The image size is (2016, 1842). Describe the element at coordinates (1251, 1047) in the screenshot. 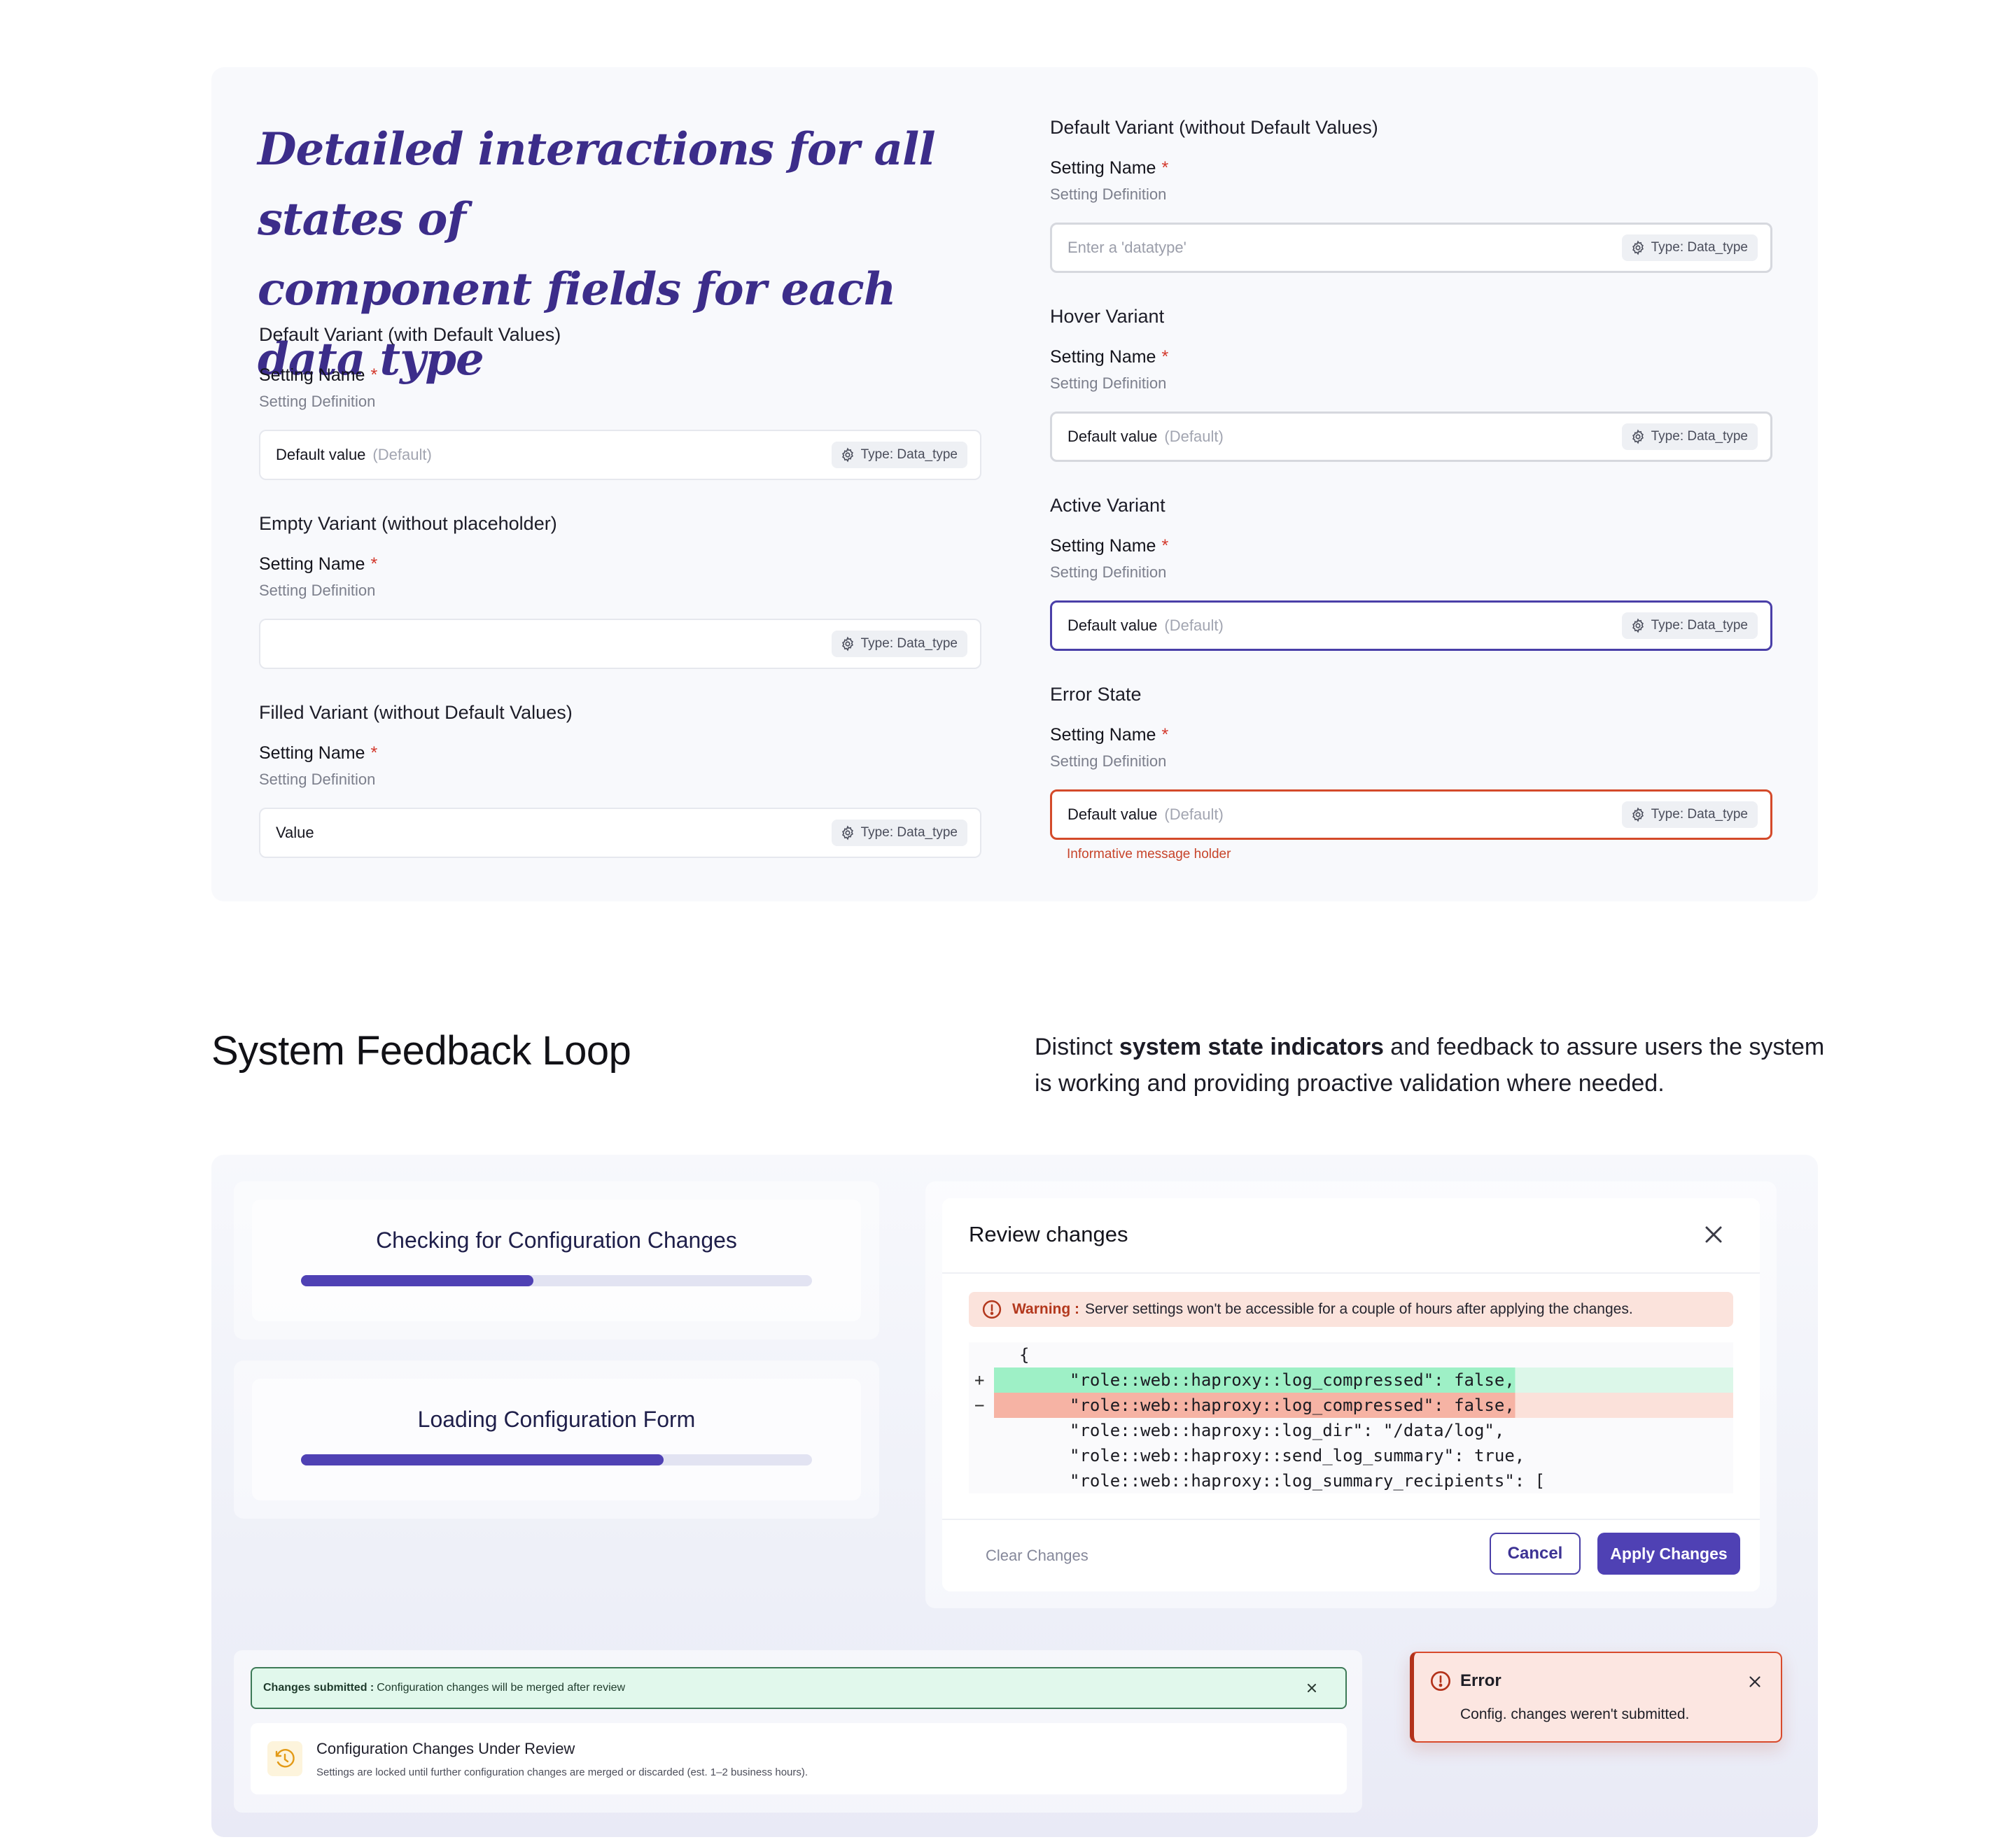

I see `section-desc-bold: system state indicators` at that location.